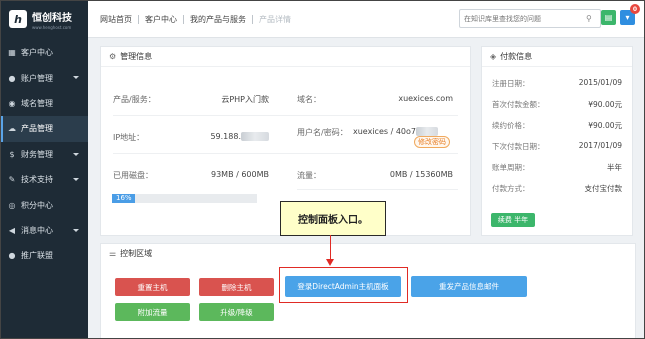 The height and width of the screenshot is (339, 645). Describe the element at coordinates (52, 27) in the screenshot. I see `brand-url: www.henghost.com` at that location.